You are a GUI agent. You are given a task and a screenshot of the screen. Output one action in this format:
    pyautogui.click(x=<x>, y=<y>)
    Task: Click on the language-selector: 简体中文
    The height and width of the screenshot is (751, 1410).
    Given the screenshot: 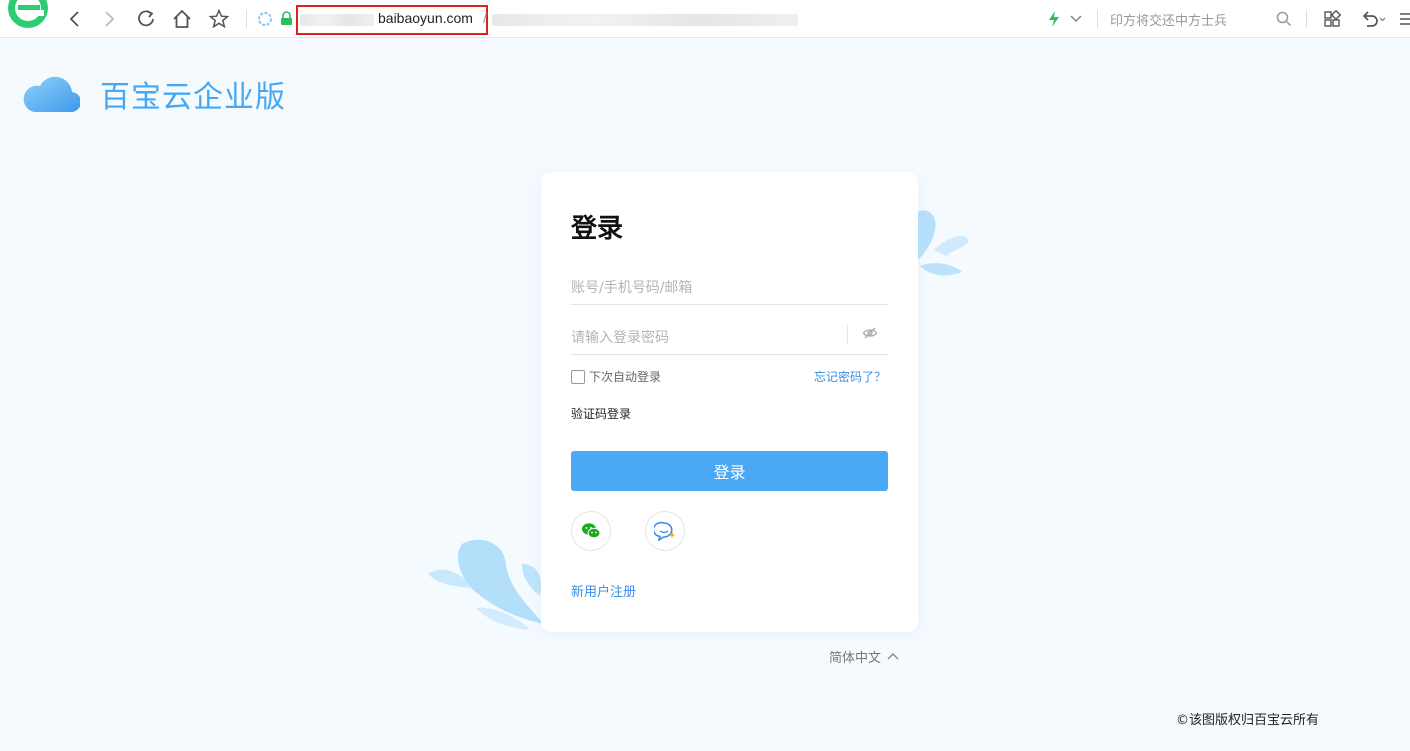 What is the action you would take?
    pyautogui.click(x=864, y=656)
    